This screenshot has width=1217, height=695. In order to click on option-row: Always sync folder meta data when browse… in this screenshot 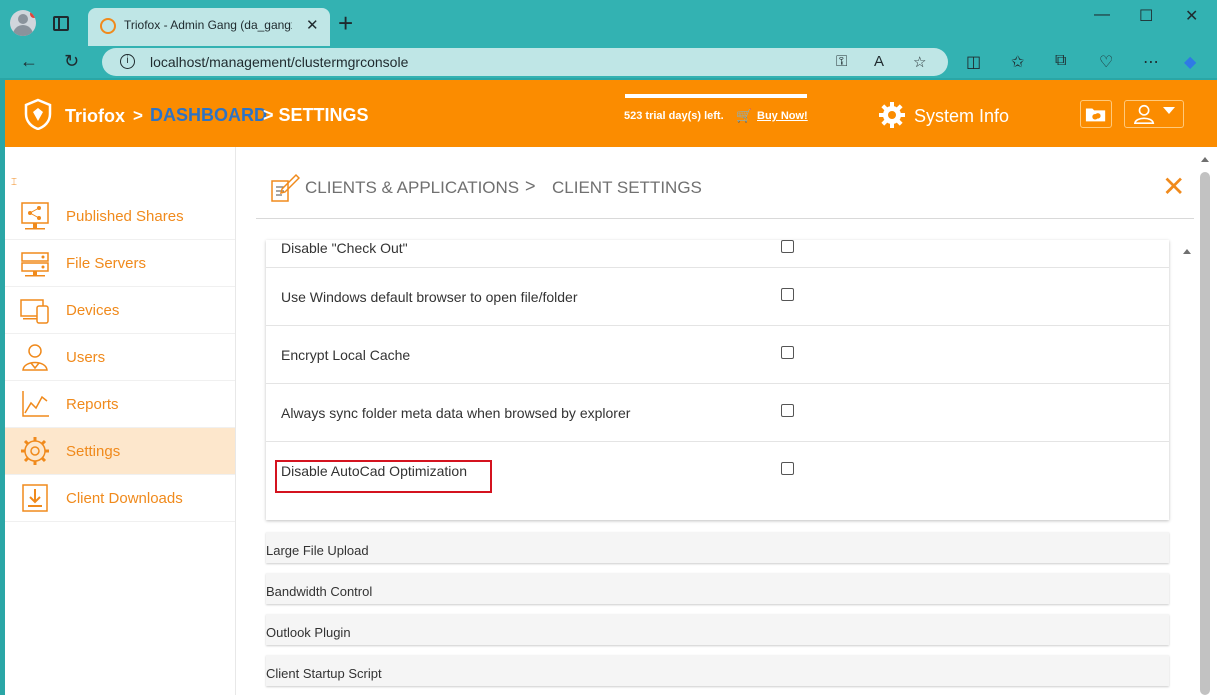, I will do `click(717, 413)`.